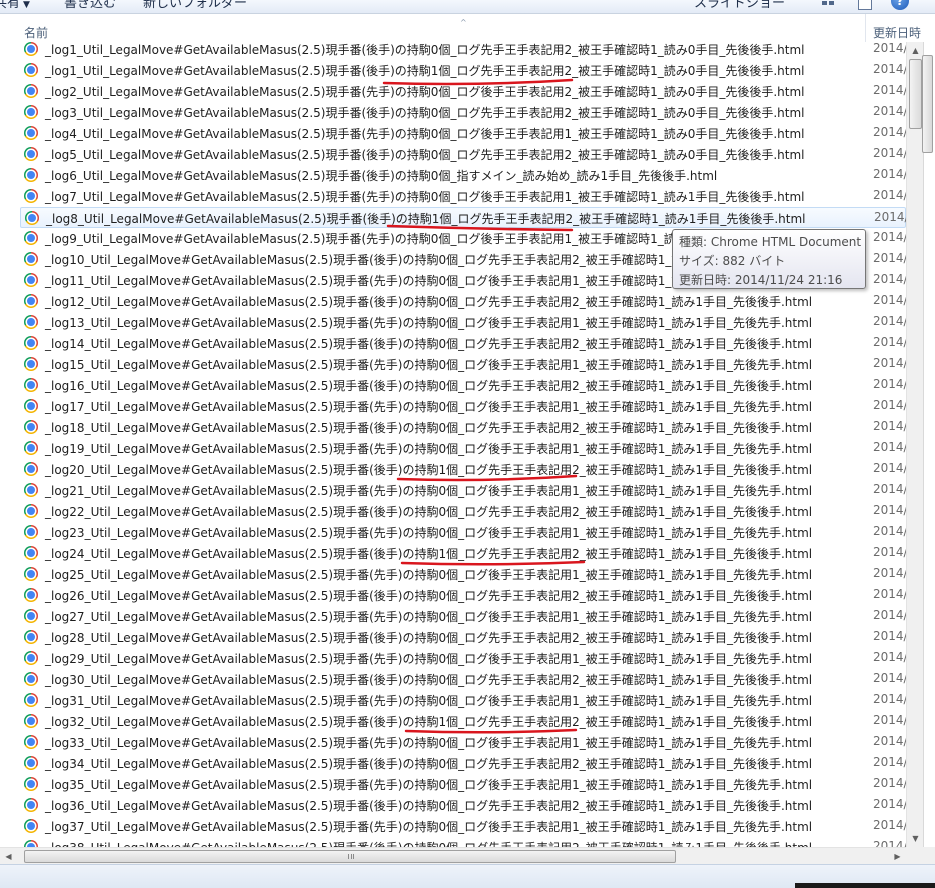 The height and width of the screenshot is (888, 935). Describe the element at coordinates (915, 94) in the screenshot. I see `vertical-scroll-thumb` at that location.